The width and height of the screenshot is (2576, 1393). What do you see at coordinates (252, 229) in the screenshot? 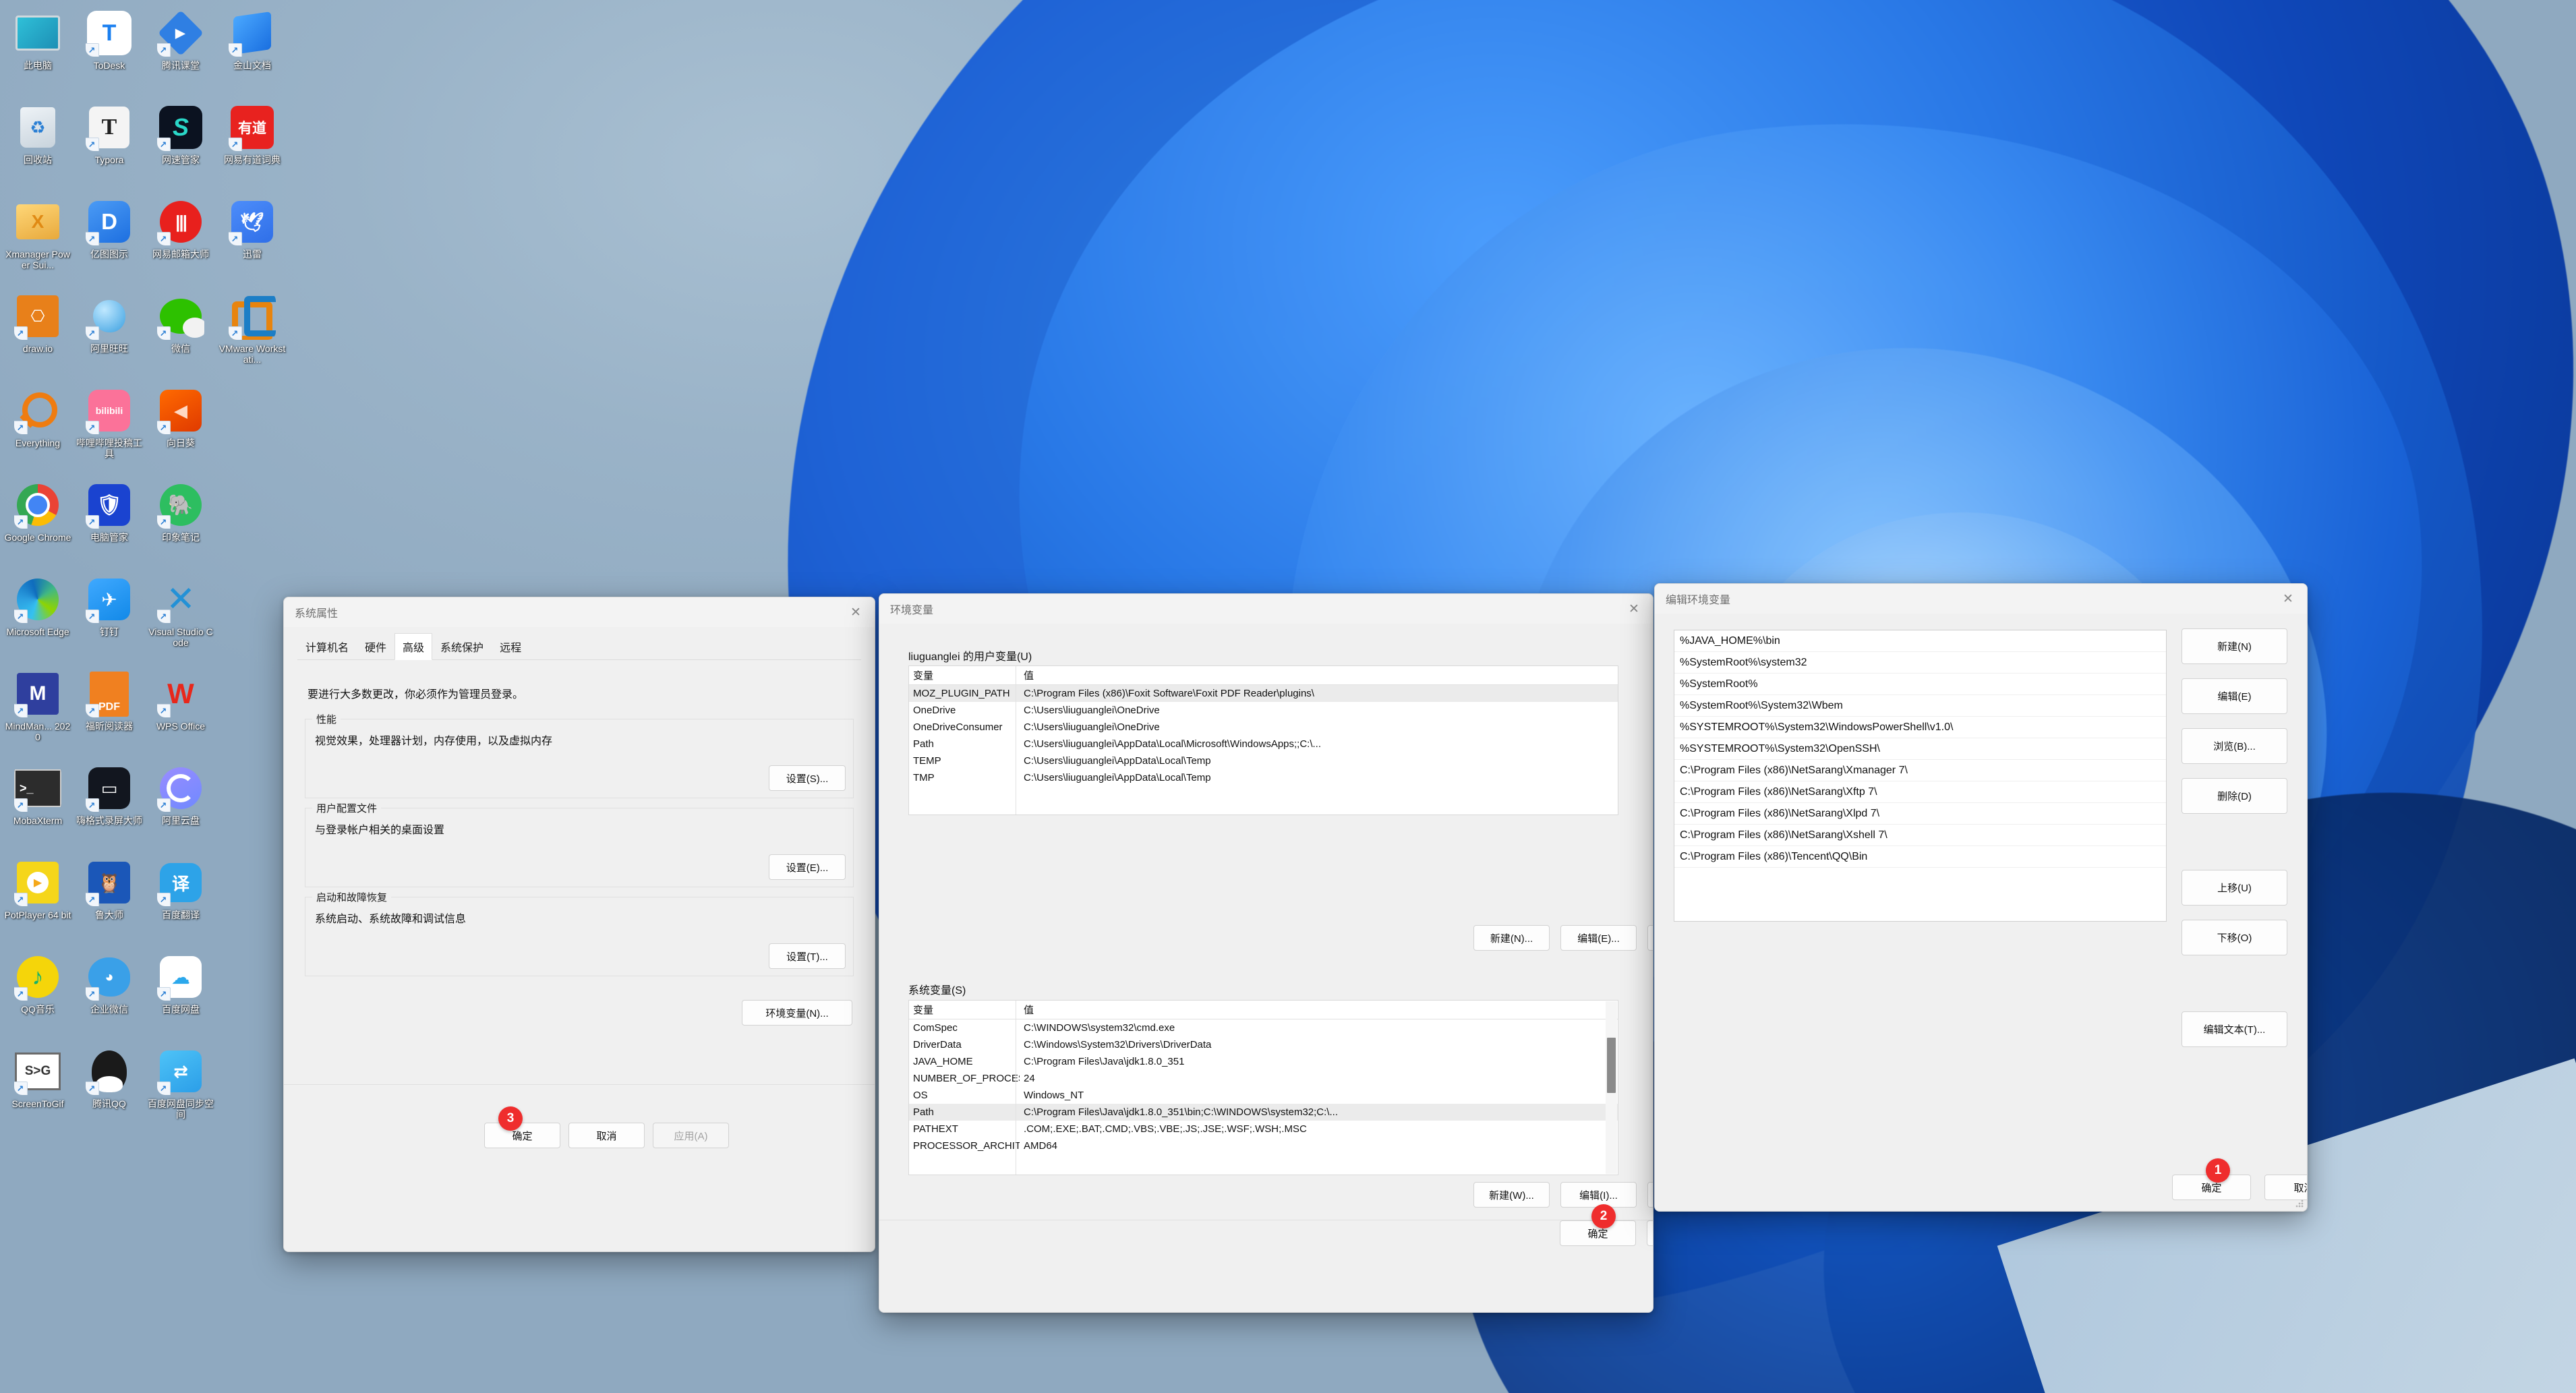
I see `desktop-icon-thunder: 🕊 ↗ 迅雷` at bounding box center [252, 229].